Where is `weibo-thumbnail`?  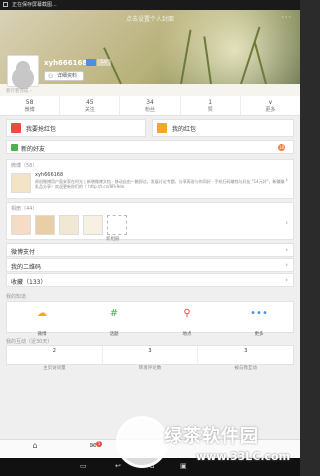
weibo-thumbnail is located at coordinates (21, 183).